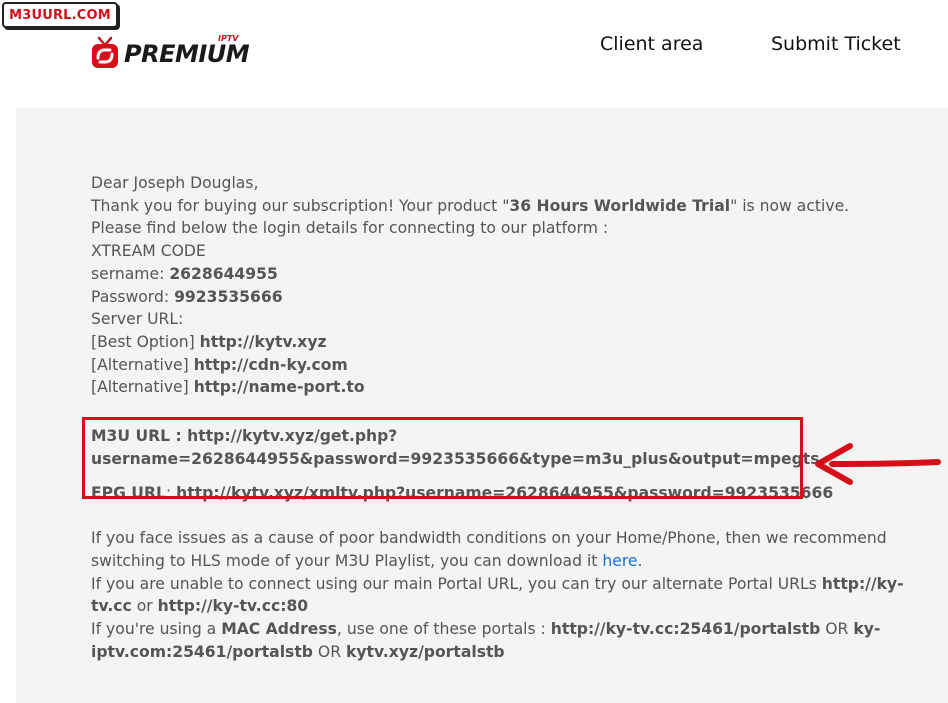 The width and height of the screenshot is (948, 703). Describe the element at coordinates (60, 15) in the screenshot. I see `site-badge: M3UURL.COM` at that location.